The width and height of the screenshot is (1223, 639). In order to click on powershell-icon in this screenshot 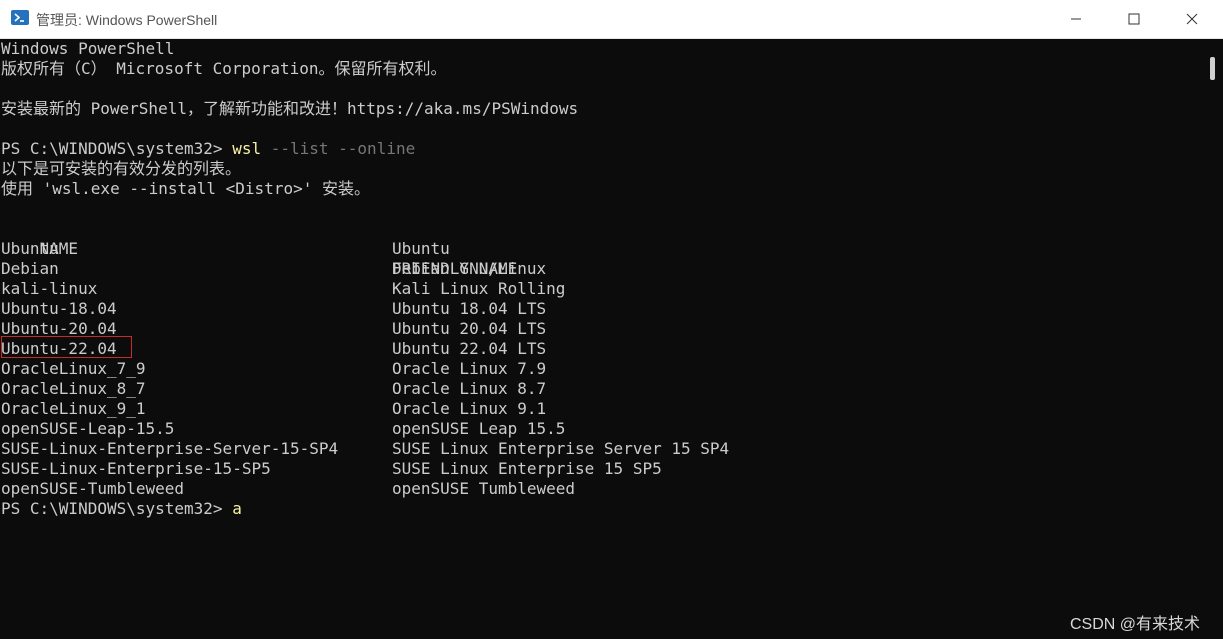, I will do `click(20, 17)`.